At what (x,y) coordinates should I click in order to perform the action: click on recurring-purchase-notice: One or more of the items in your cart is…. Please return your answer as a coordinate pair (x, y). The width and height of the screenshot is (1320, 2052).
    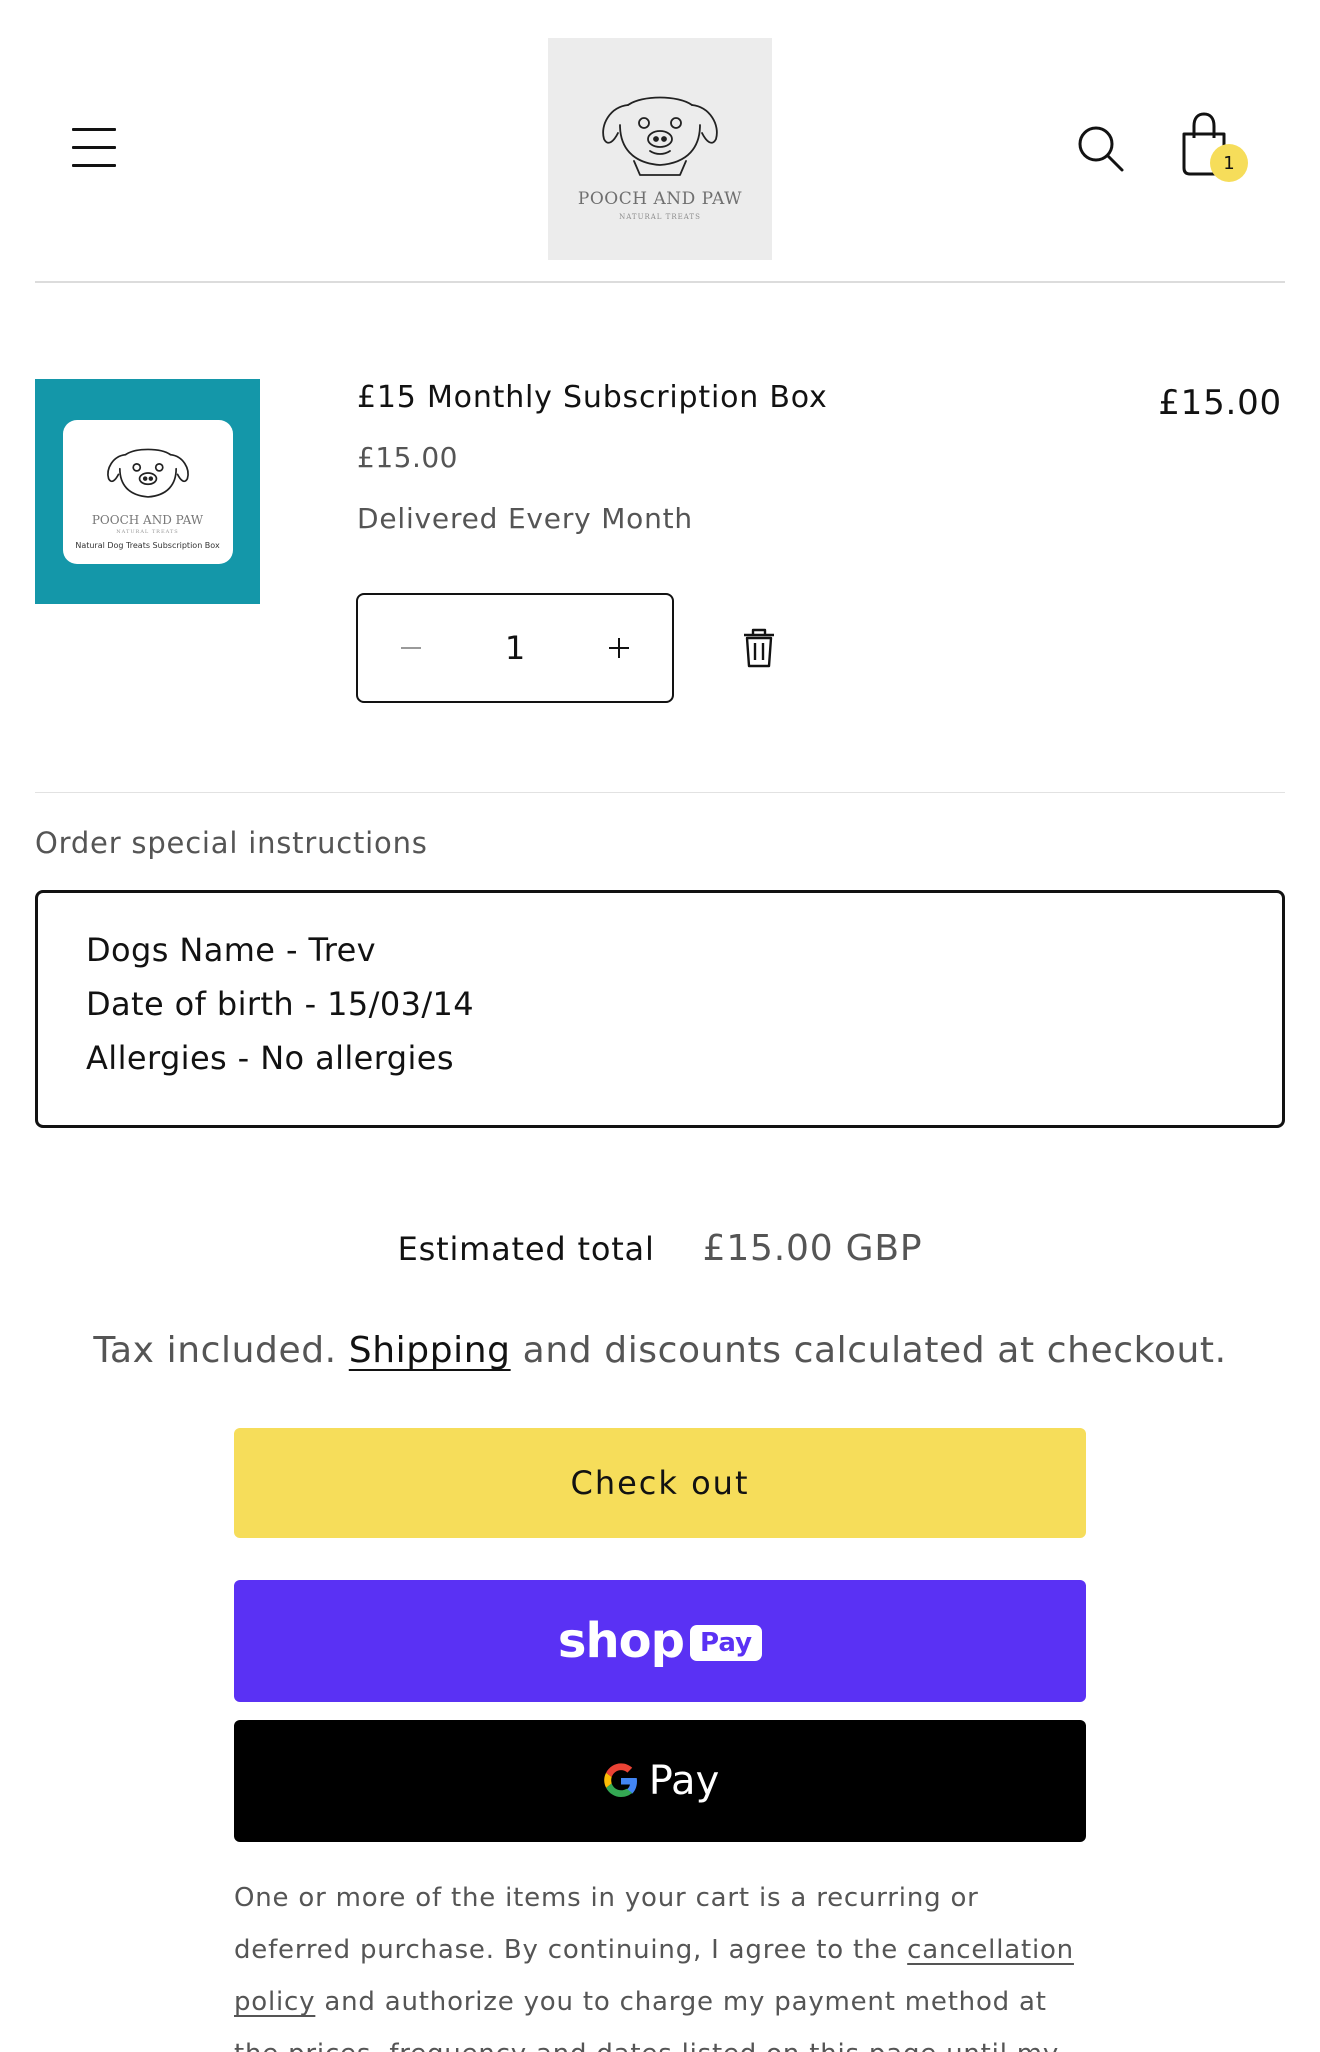
    Looking at the image, I should click on (660, 1962).